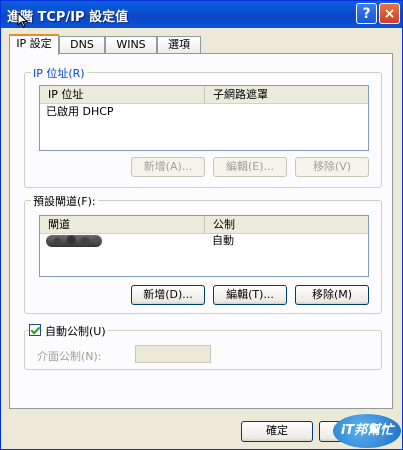  Describe the element at coordinates (69, 356) in the screenshot. I see `interface-metric-label: 介面公制(N):` at that location.